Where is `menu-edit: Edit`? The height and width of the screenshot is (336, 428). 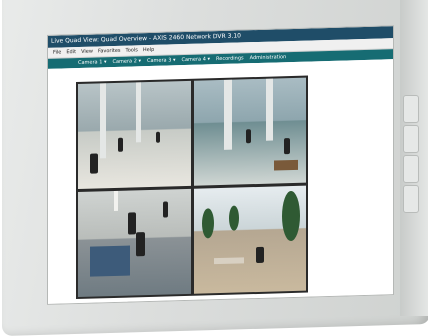 menu-edit: Edit is located at coordinates (71, 52).